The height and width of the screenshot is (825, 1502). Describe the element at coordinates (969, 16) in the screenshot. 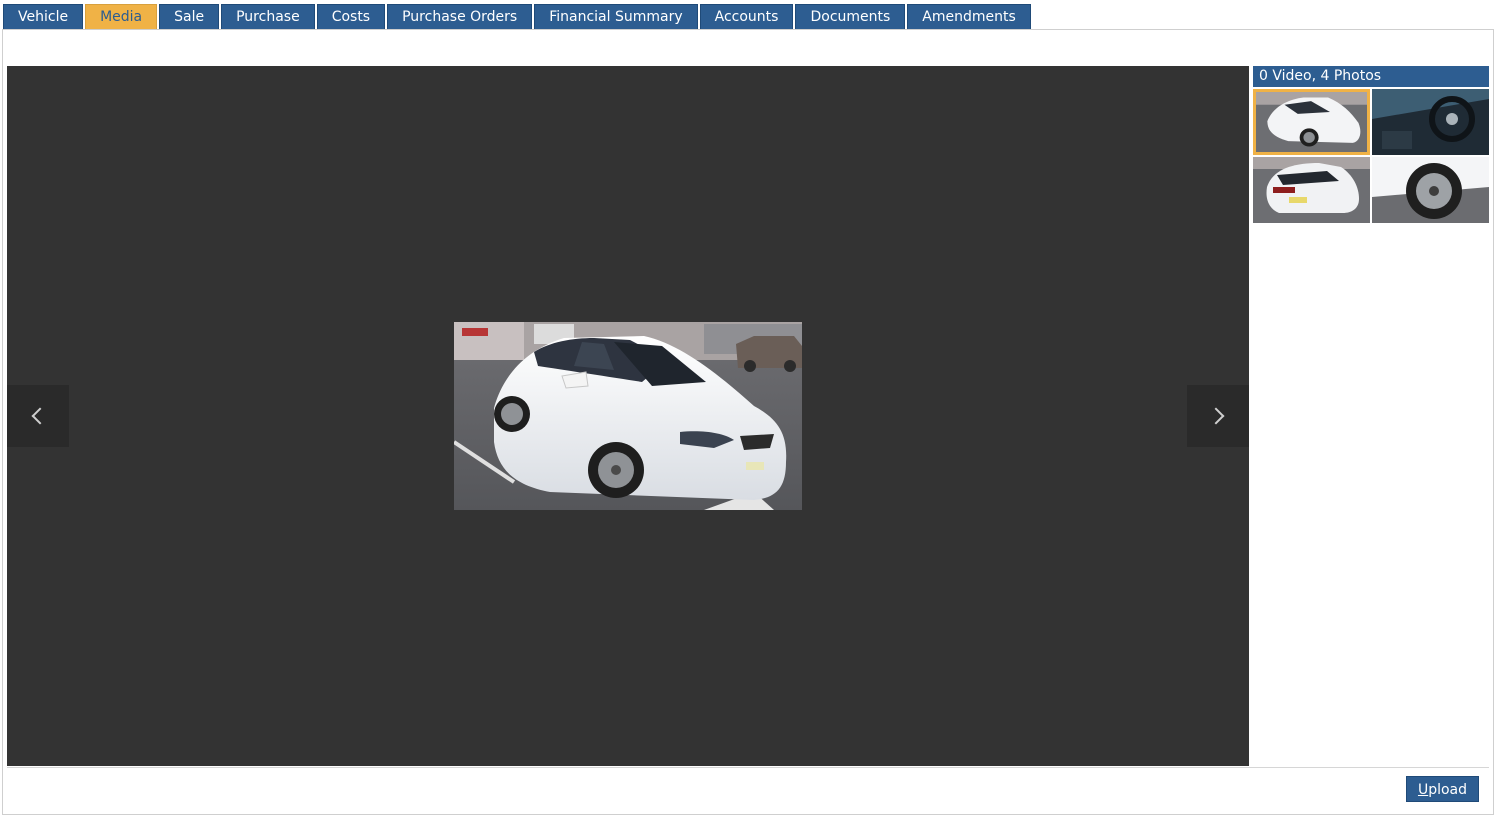

I see `tab-amendments: Amendments` at that location.